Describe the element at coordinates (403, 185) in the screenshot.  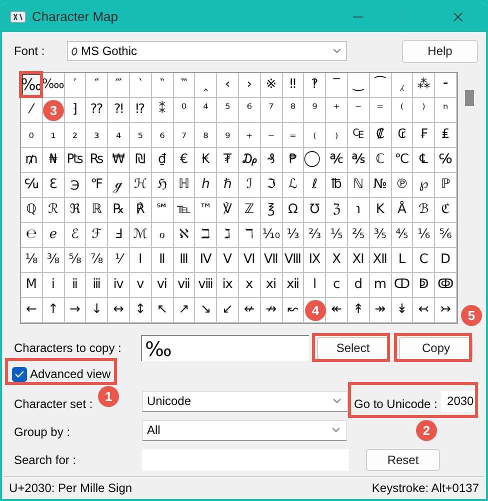
I see `character-cell: ℗` at that location.